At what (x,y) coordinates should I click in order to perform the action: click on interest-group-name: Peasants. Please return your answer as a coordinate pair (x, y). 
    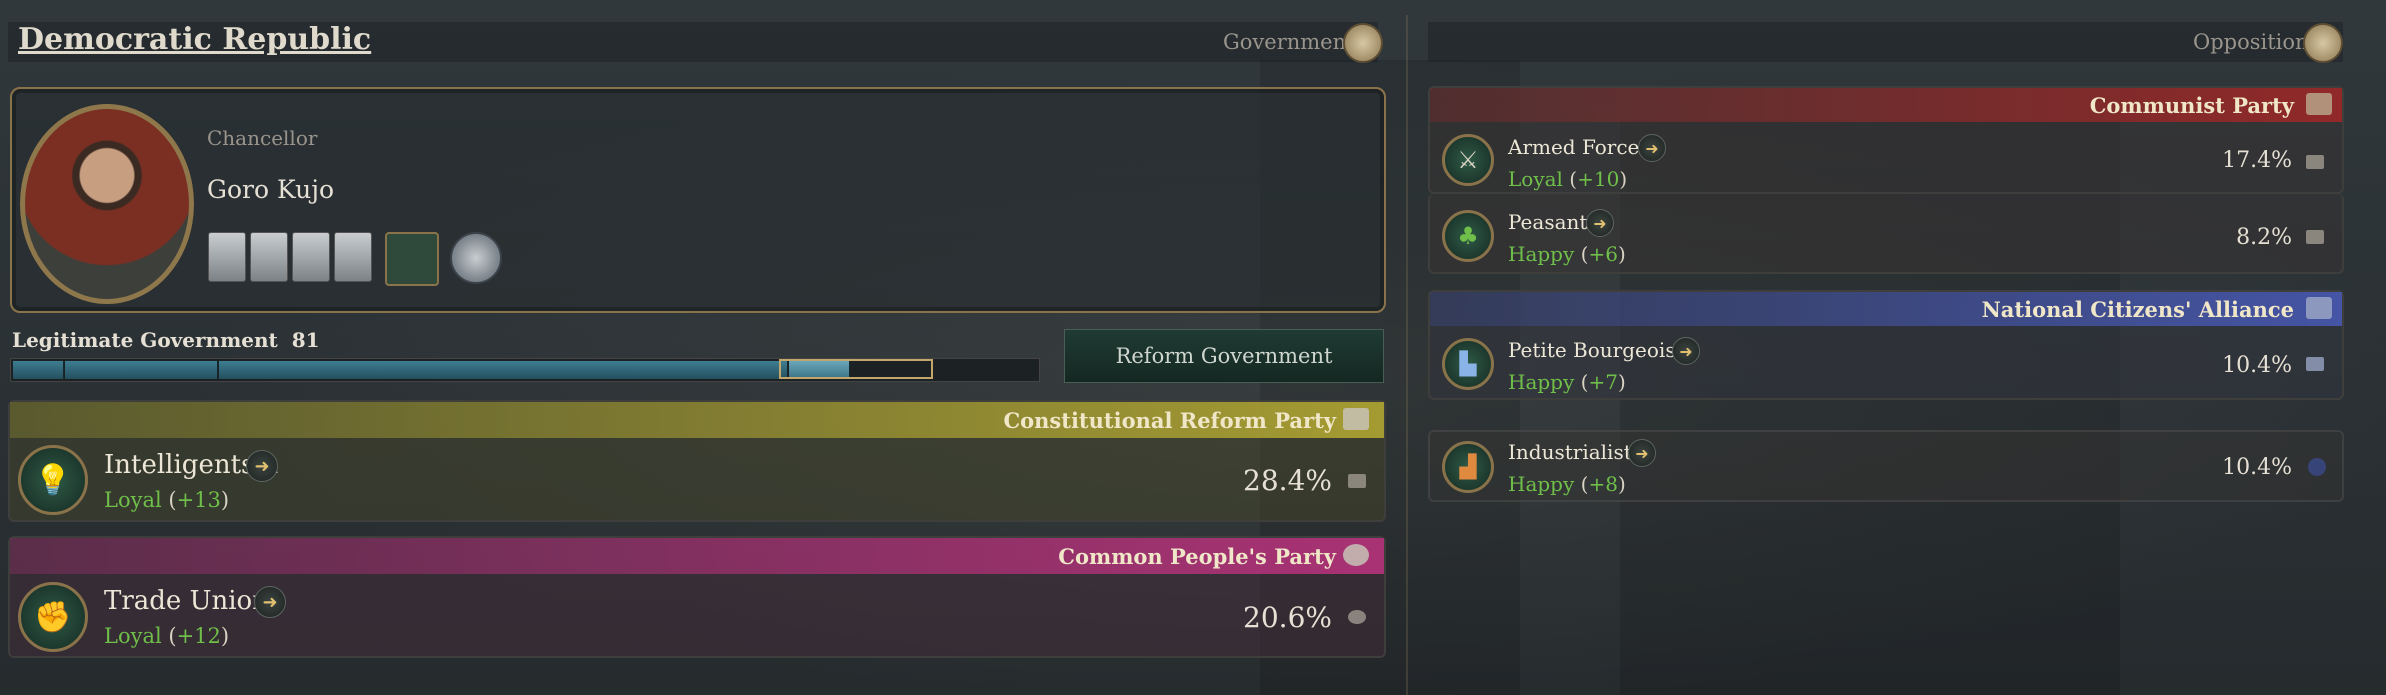
    Looking at the image, I should click on (1553, 222).